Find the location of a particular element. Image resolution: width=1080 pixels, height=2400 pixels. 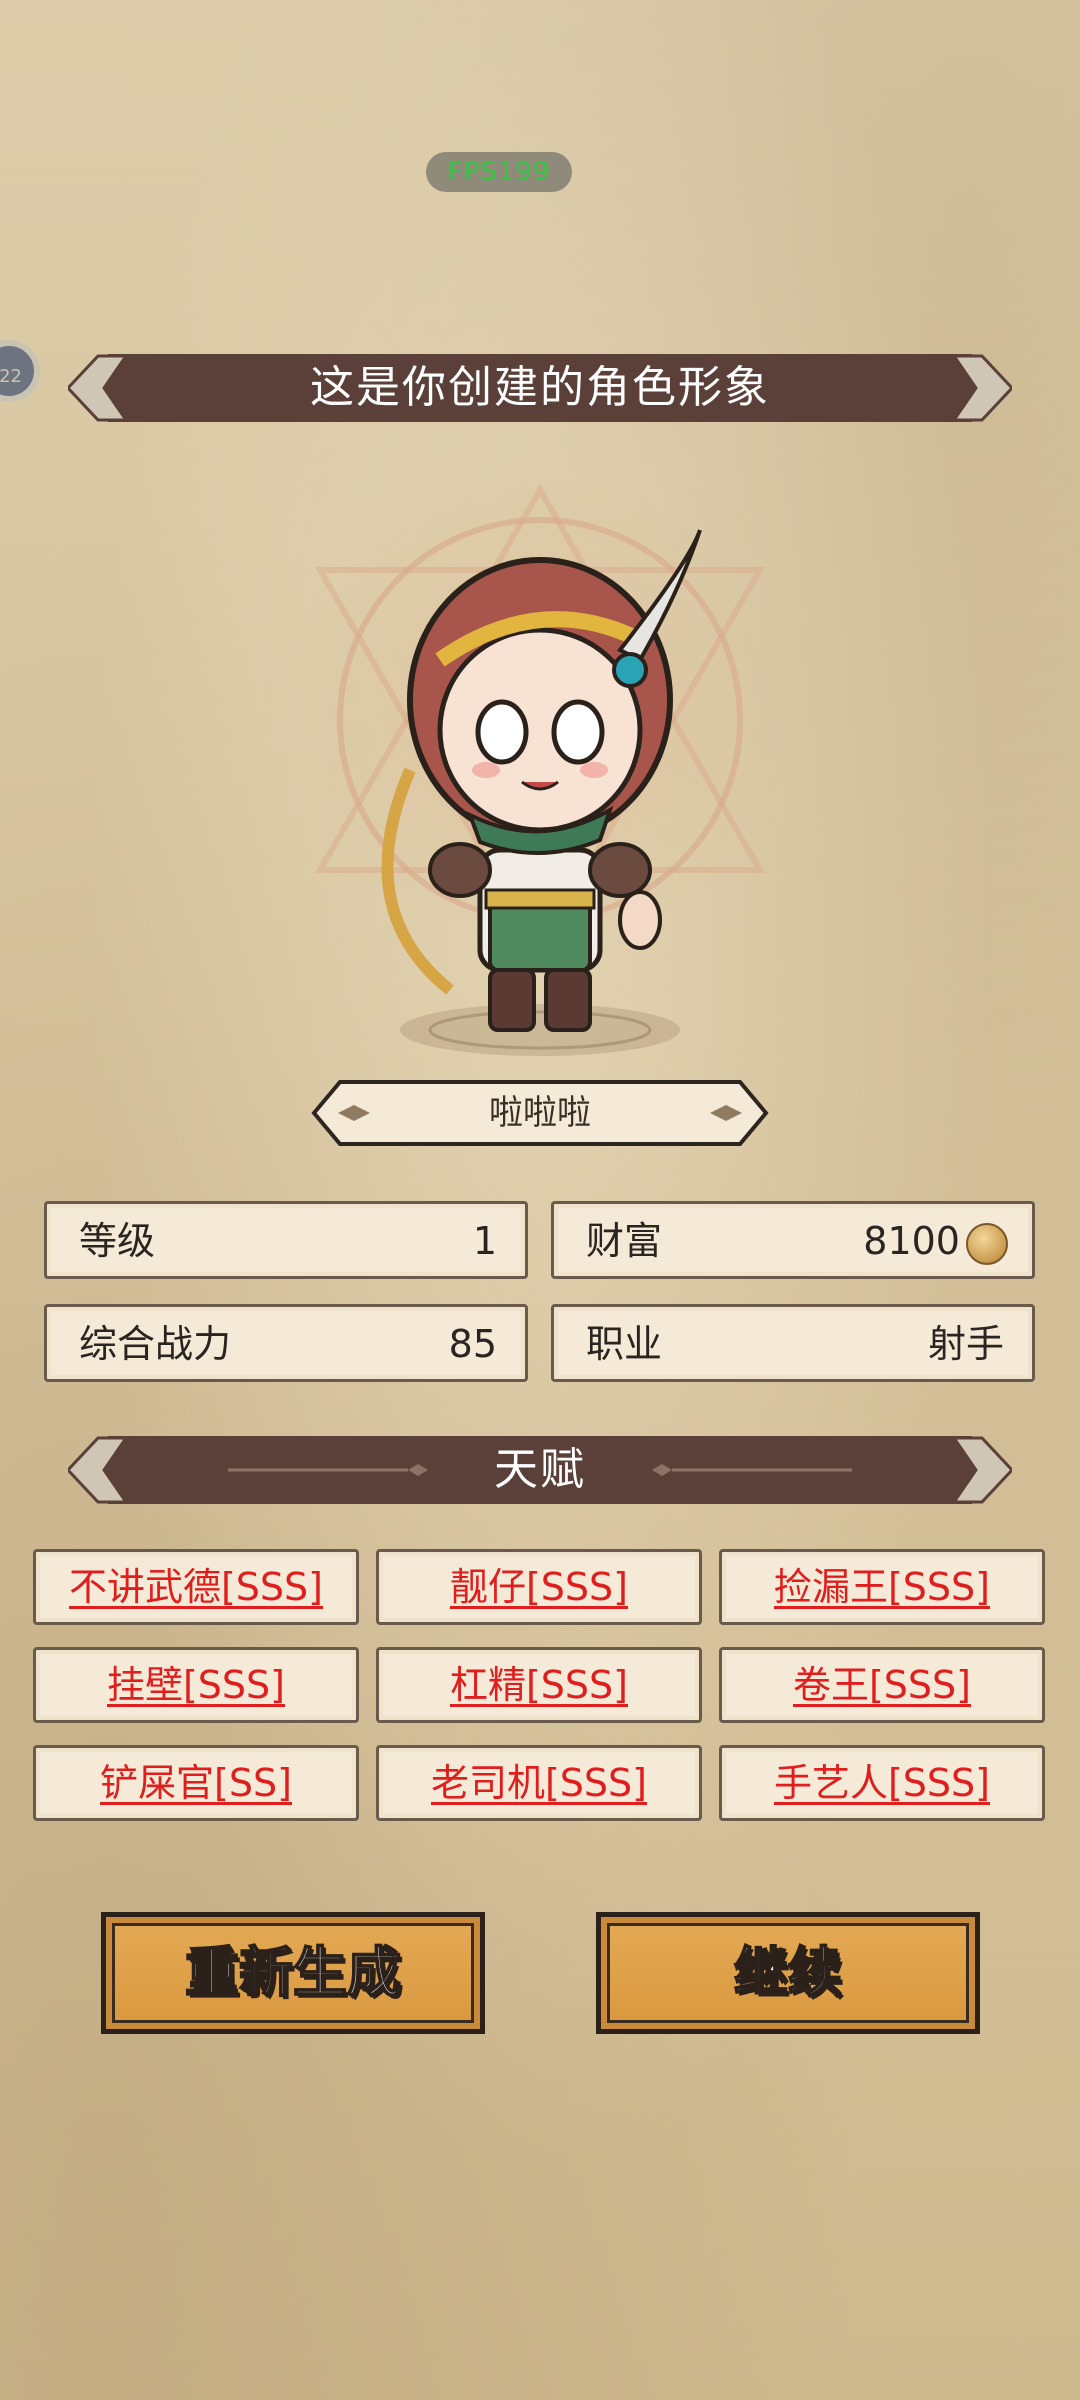

talent-item: 老司机[SSS] is located at coordinates (539, 1783).